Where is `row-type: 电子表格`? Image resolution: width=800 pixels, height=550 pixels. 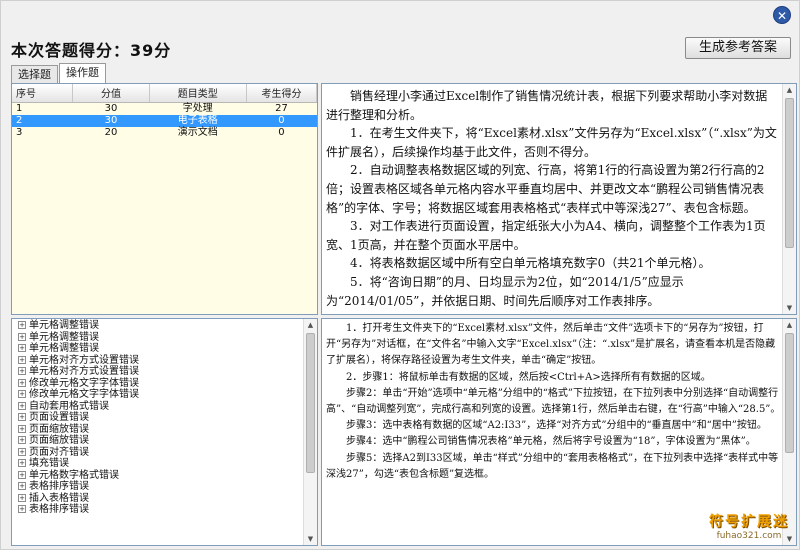 row-type: 电子表格 is located at coordinates (198, 120).